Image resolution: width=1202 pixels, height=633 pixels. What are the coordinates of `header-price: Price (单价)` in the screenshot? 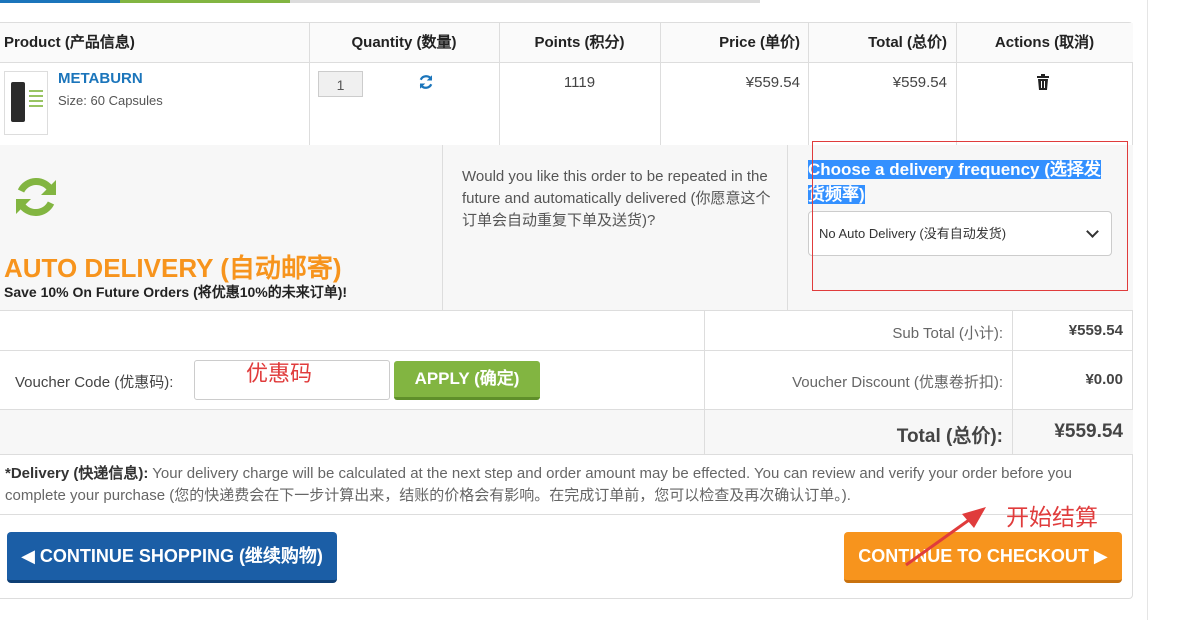 It's located at (734, 43).